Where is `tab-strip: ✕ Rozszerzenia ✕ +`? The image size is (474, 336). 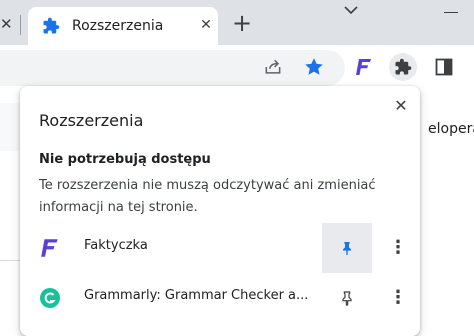
tab-strip: ✕ Rozszerzenia ✕ + is located at coordinates (237, 22).